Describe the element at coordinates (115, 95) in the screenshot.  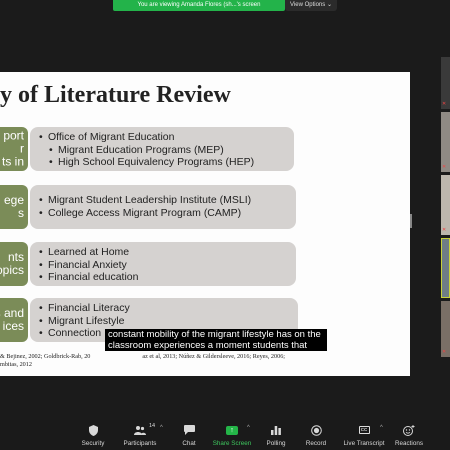
I see `slide-title: y of Literature Review` at that location.